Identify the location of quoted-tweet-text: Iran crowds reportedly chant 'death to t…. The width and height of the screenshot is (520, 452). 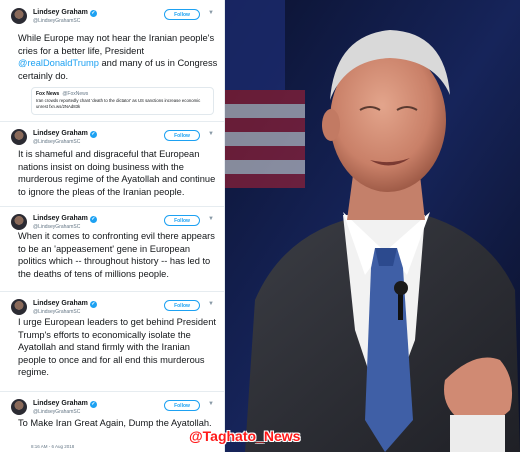
(118, 103).